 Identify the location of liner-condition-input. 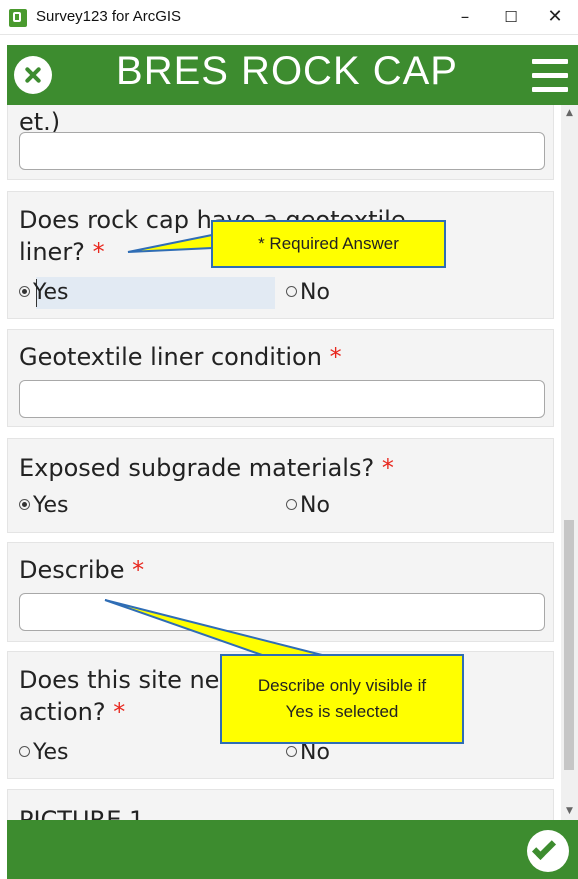
(282, 399).